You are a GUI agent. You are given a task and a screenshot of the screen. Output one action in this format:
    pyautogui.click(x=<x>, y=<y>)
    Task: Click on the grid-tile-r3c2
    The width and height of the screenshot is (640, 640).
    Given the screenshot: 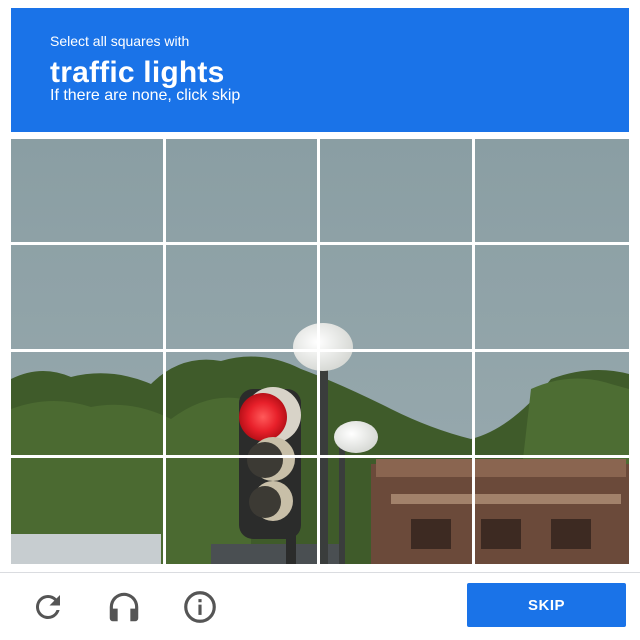 What is the action you would take?
    pyautogui.click(x=242, y=404)
    